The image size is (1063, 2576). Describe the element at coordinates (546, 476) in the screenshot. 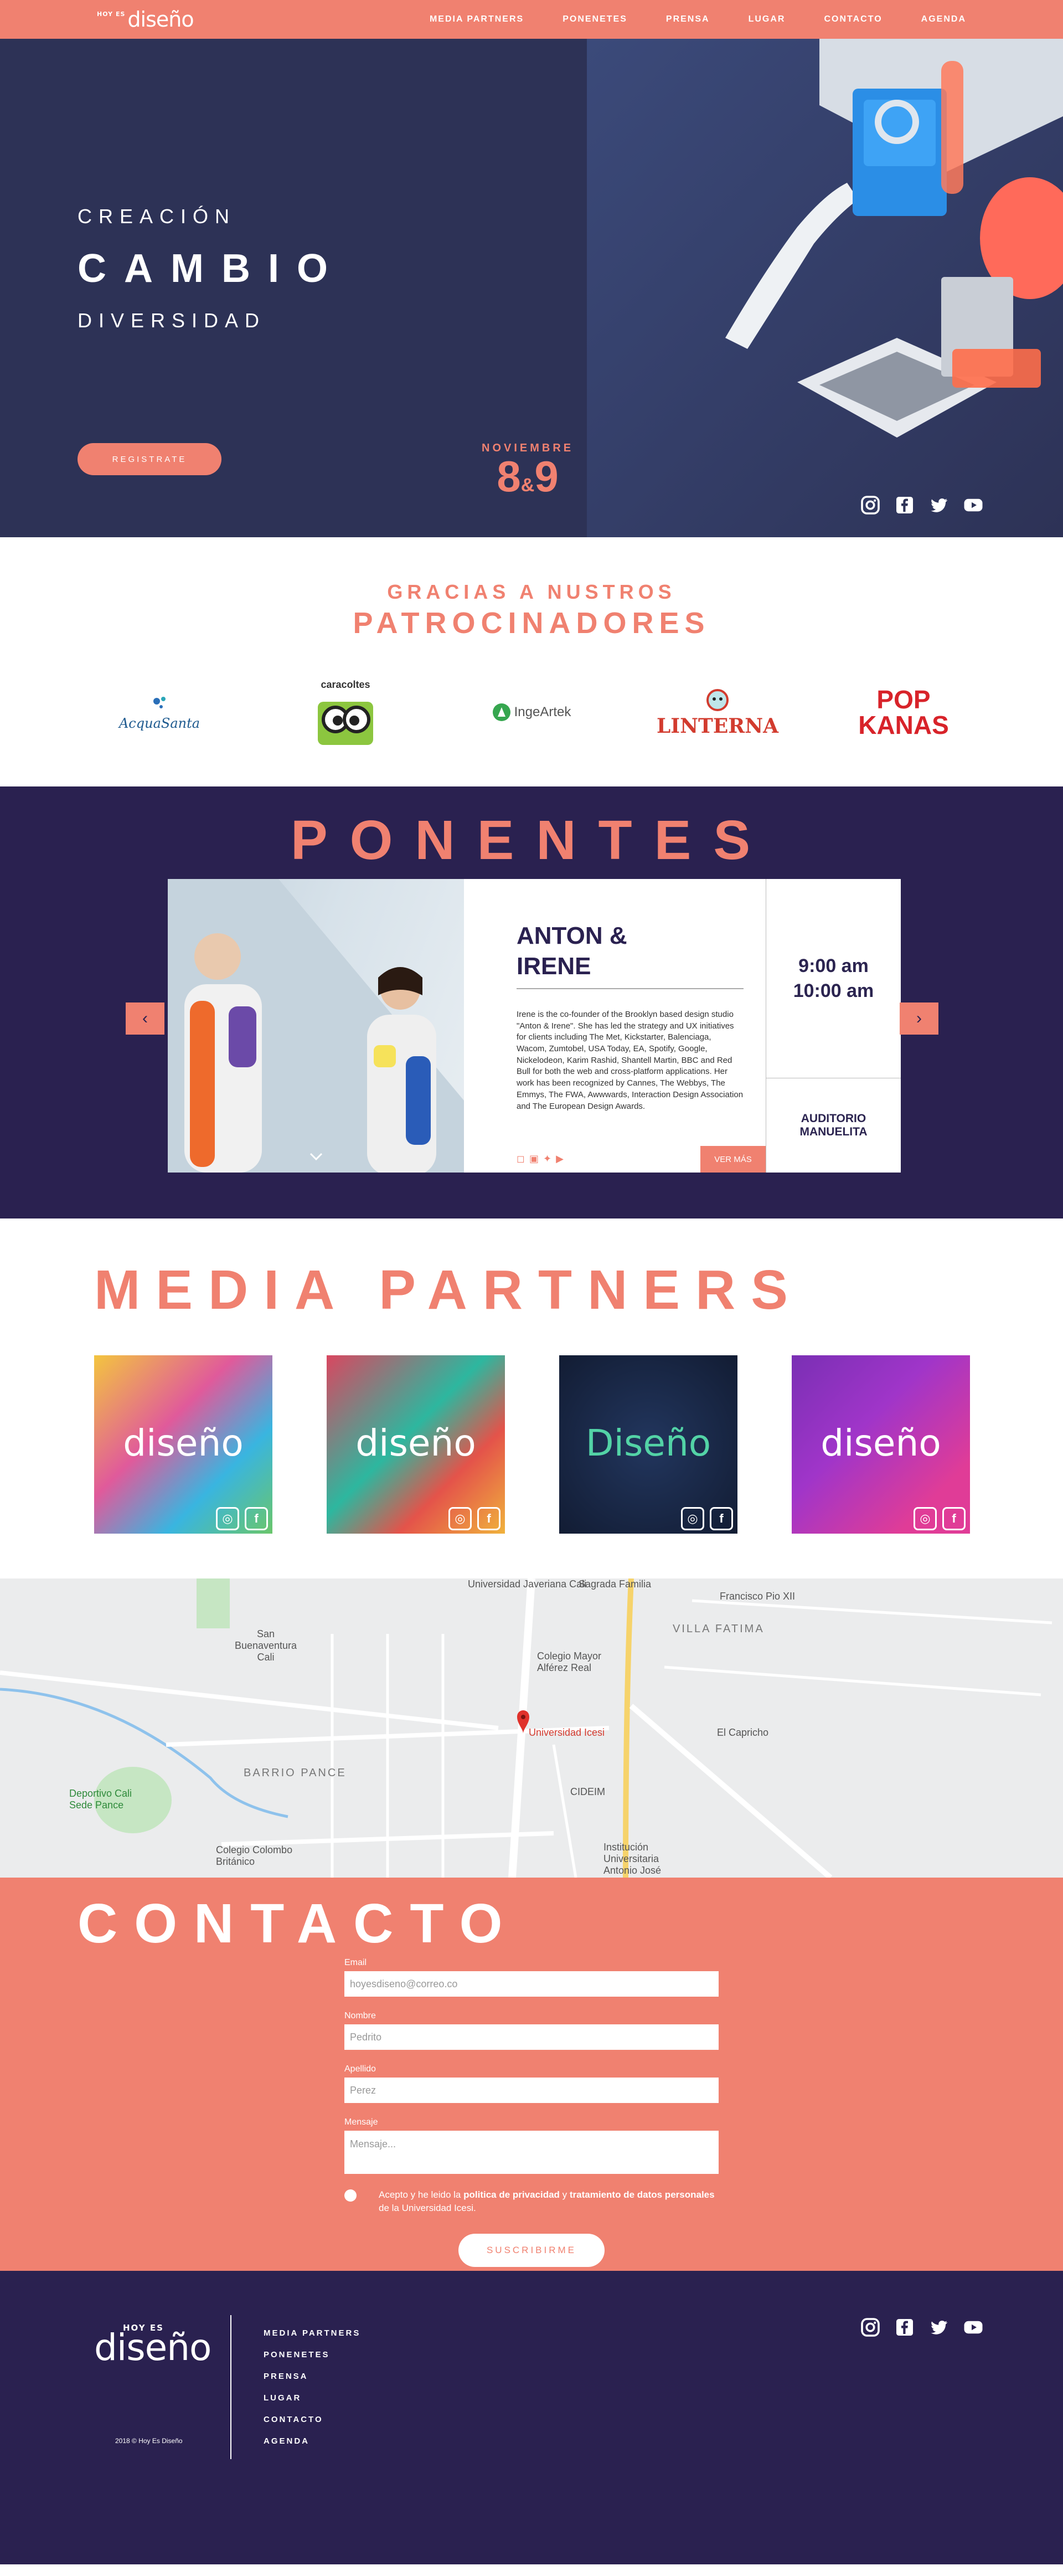

I see `event-day-2: 9` at that location.